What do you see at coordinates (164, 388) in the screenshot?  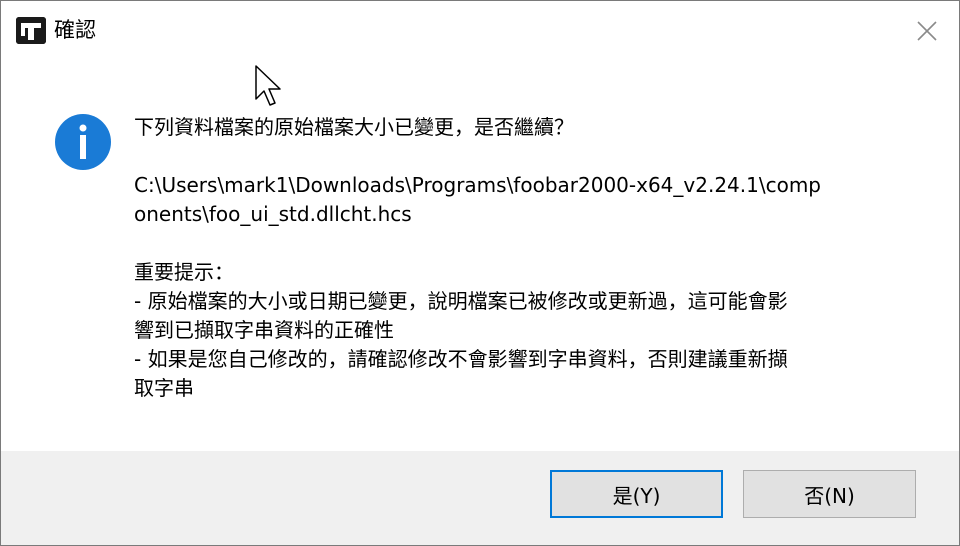 I see `notice-line-4: 取字串` at bounding box center [164, 388].